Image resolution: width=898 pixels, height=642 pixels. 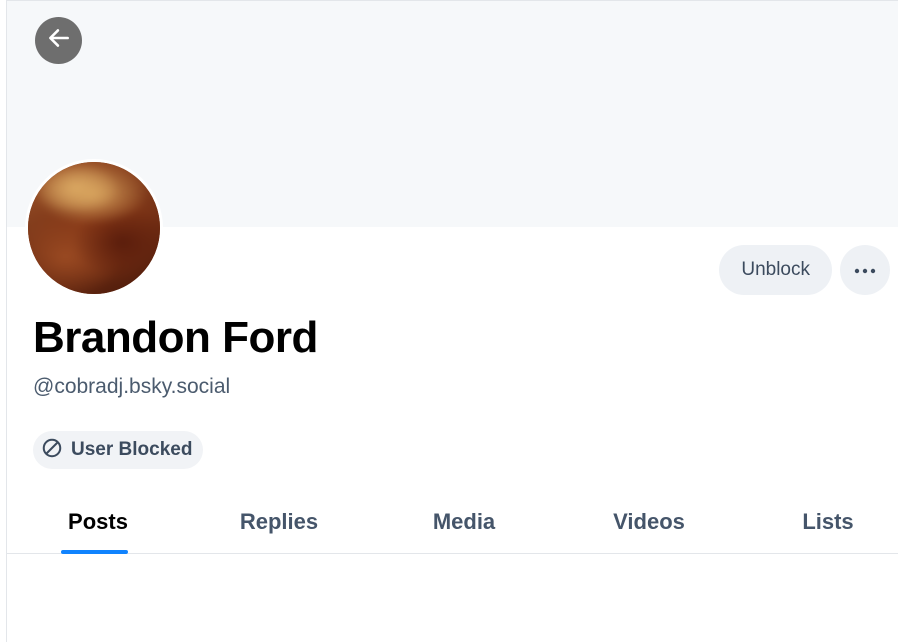 What do you see at coordinates (132, 449) in the screenshot?
I see `status-badge-label: User Blocked` at bounding box center [132, 449].